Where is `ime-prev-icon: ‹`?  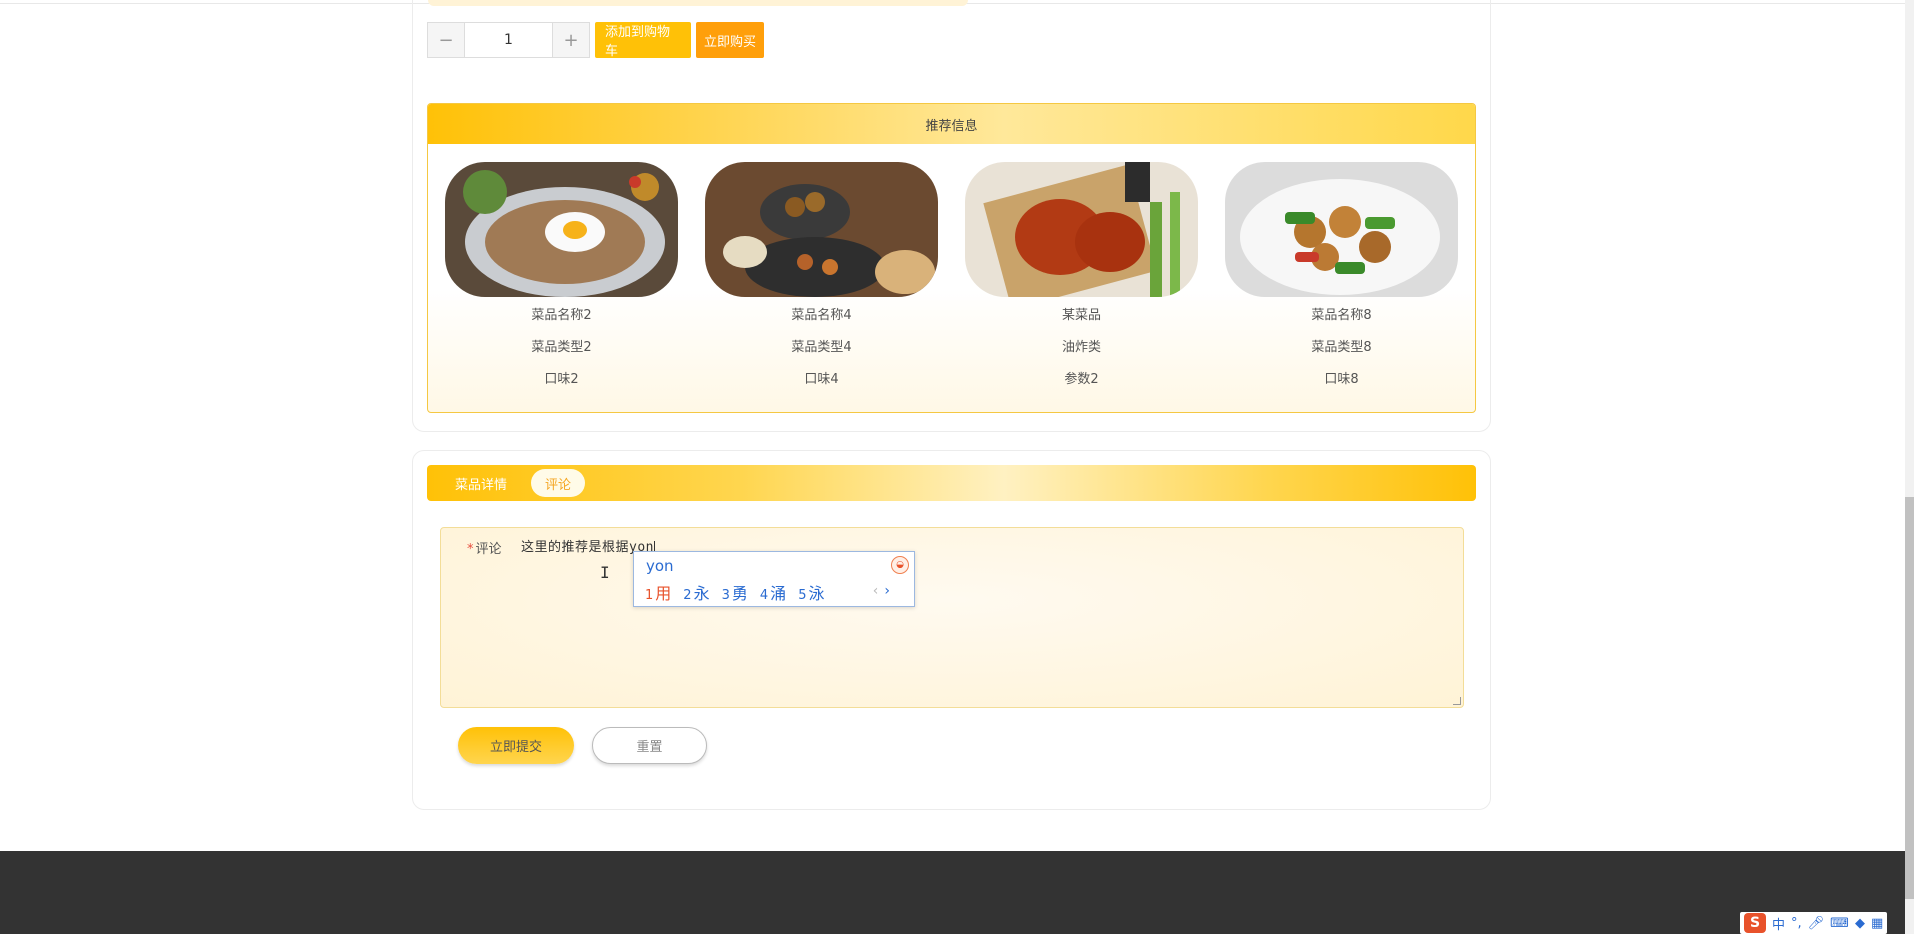
ime-prev-icon: ‹ is located at coordinates (876, 591).